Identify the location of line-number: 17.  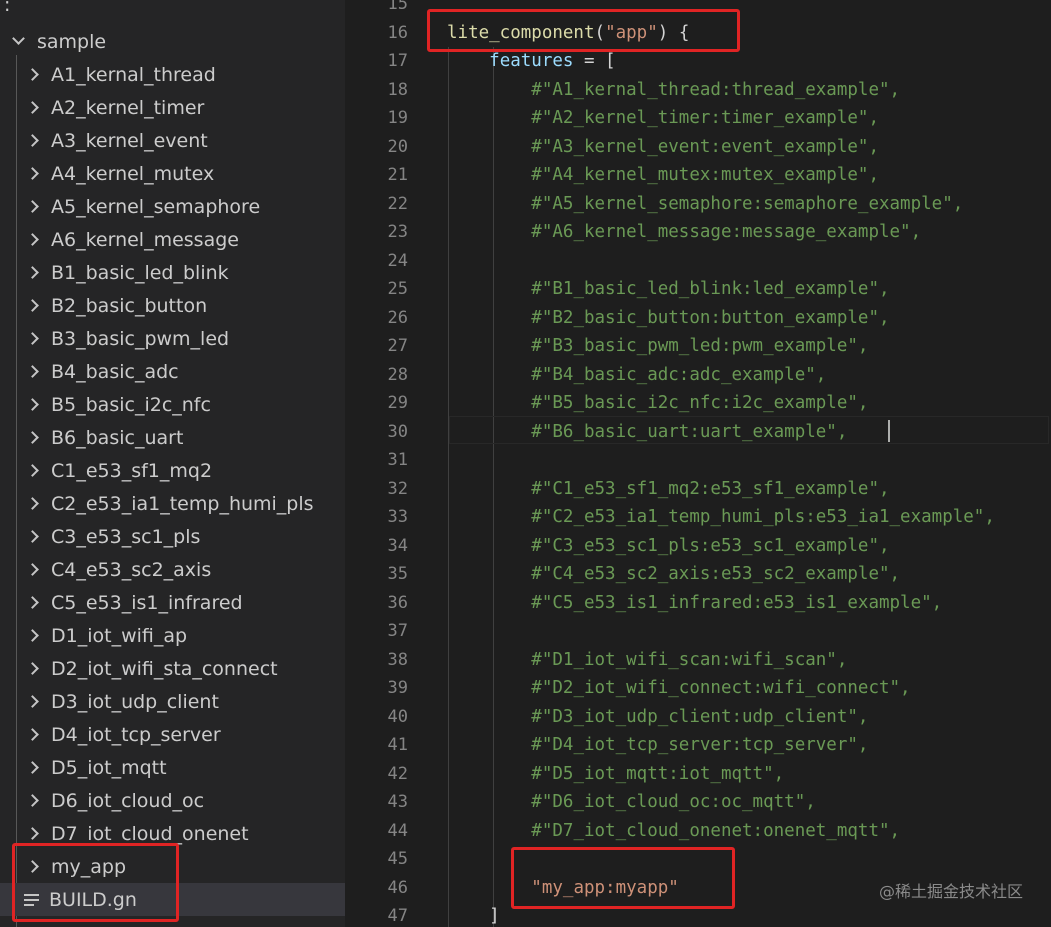
(397, 61).